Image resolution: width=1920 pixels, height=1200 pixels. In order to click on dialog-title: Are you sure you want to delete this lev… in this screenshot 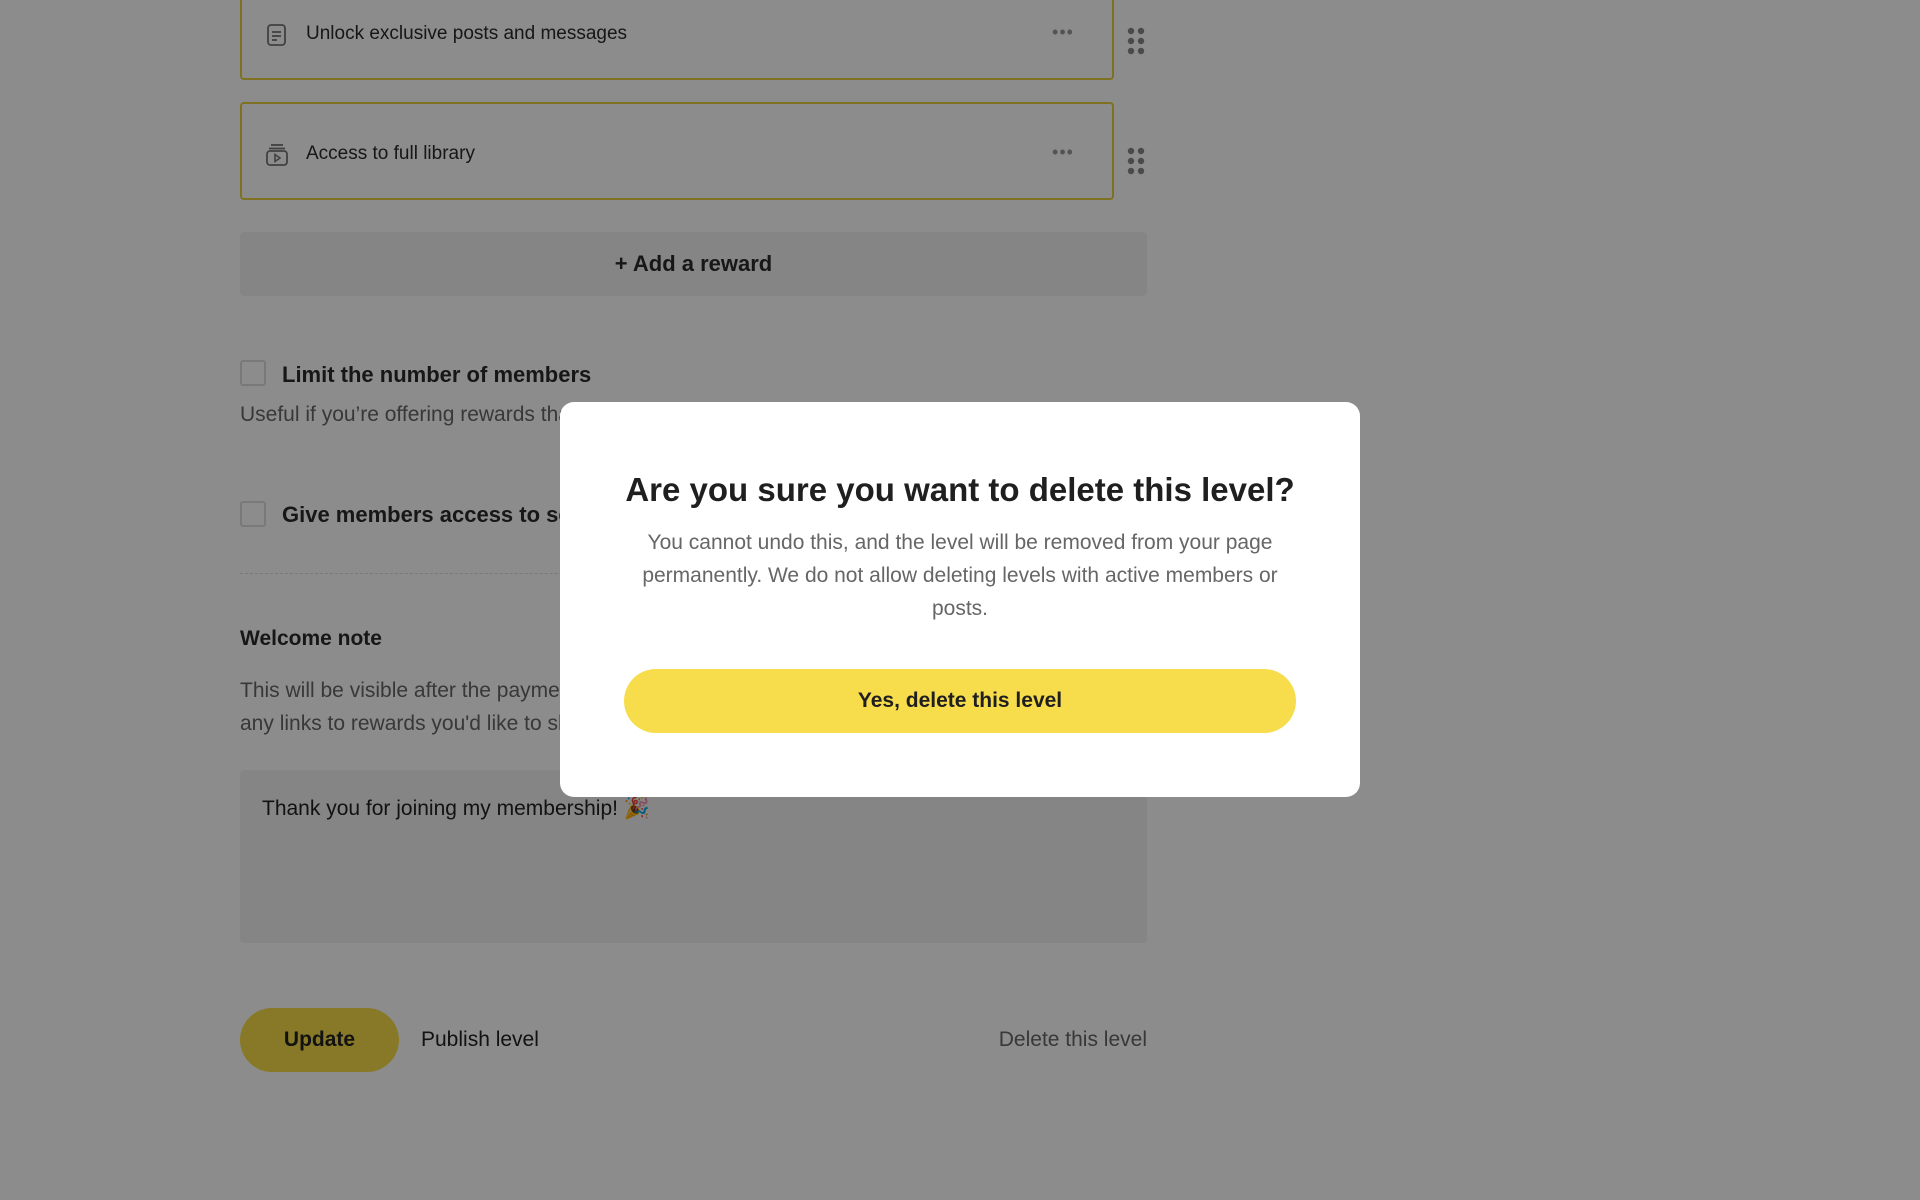, I will do `click(960, 489)`.